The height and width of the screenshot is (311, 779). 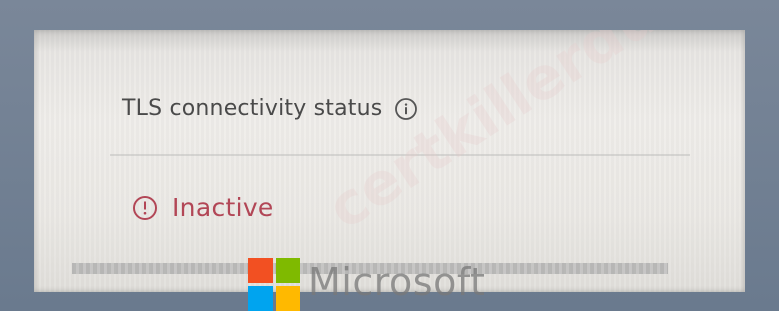 What do you see at coordinates (260, 298) in the screenshot?
I see `logo-square-blue` at bounding box center [260, 298].